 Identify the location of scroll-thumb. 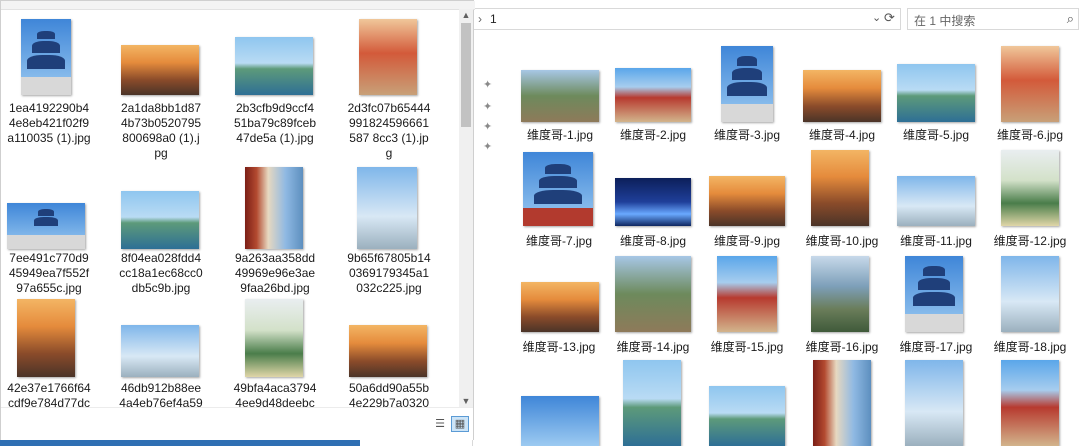
(466, 75).